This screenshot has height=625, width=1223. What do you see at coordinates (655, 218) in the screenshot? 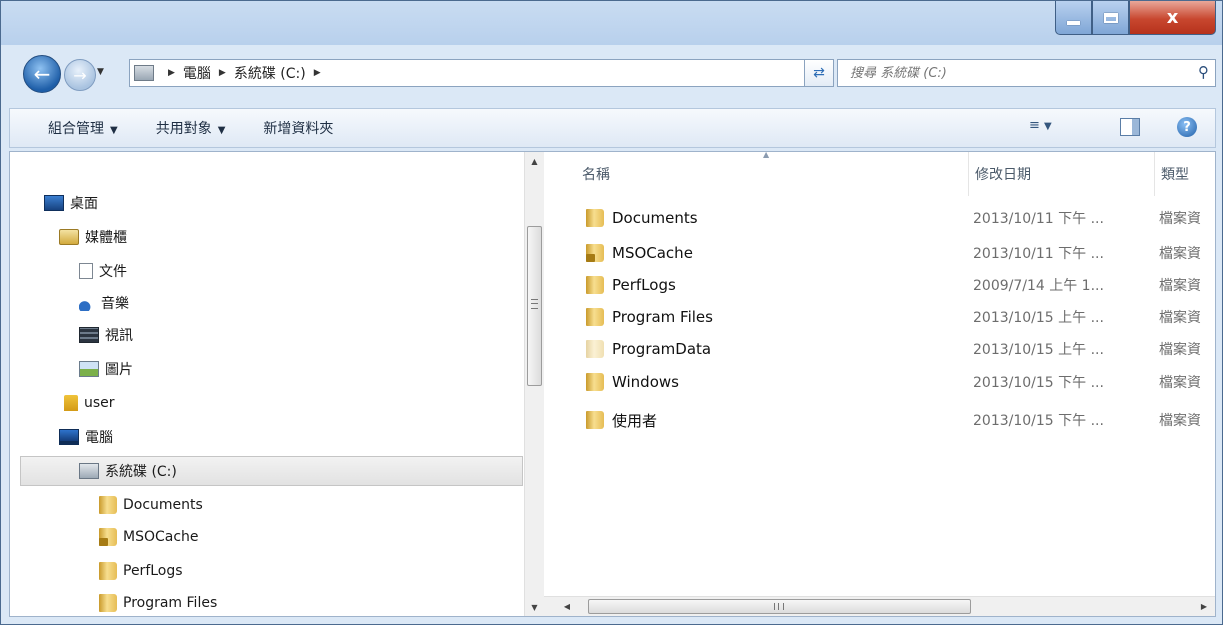
I see `file-name: Documents` at bounding box center [655, 218].